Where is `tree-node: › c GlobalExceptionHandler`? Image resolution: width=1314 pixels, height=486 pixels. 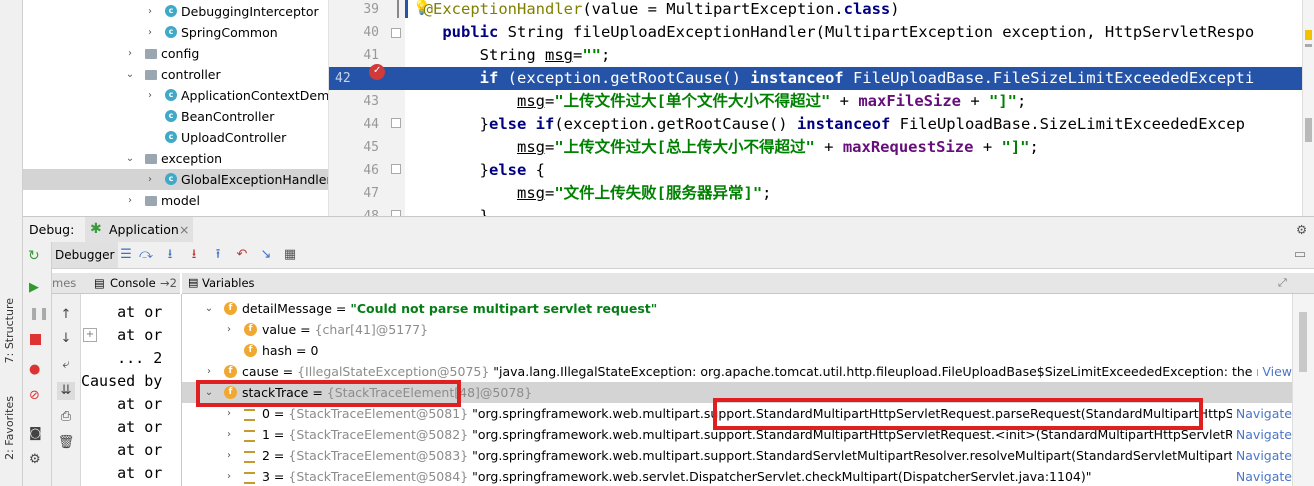
tree-node: › c GlobalExceptionHandler is located at coordinates (175, 179).